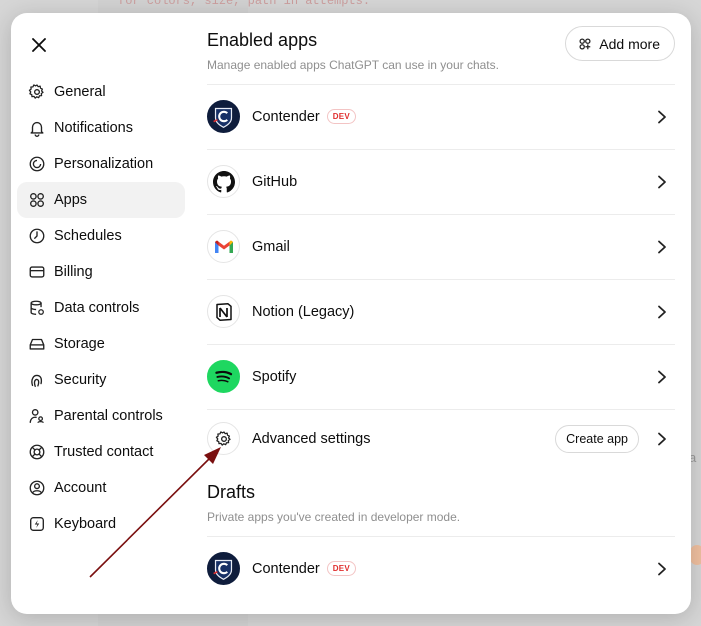 This screenshot has width=701, height=626. What do you see at coordinates (80, 488) in the screenshot?
I see `sidebar-item-label: Account` at bounding box center [80, 488].